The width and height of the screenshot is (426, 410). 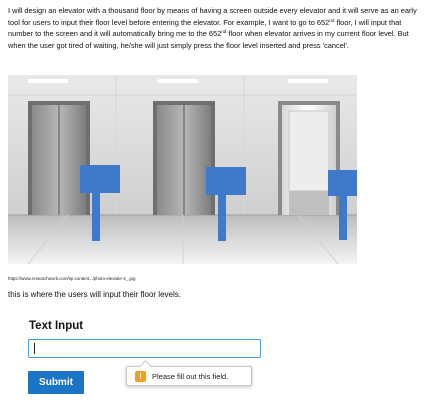 I want to click on validation-message: Please fill out this field., so click(x=190, y=376).